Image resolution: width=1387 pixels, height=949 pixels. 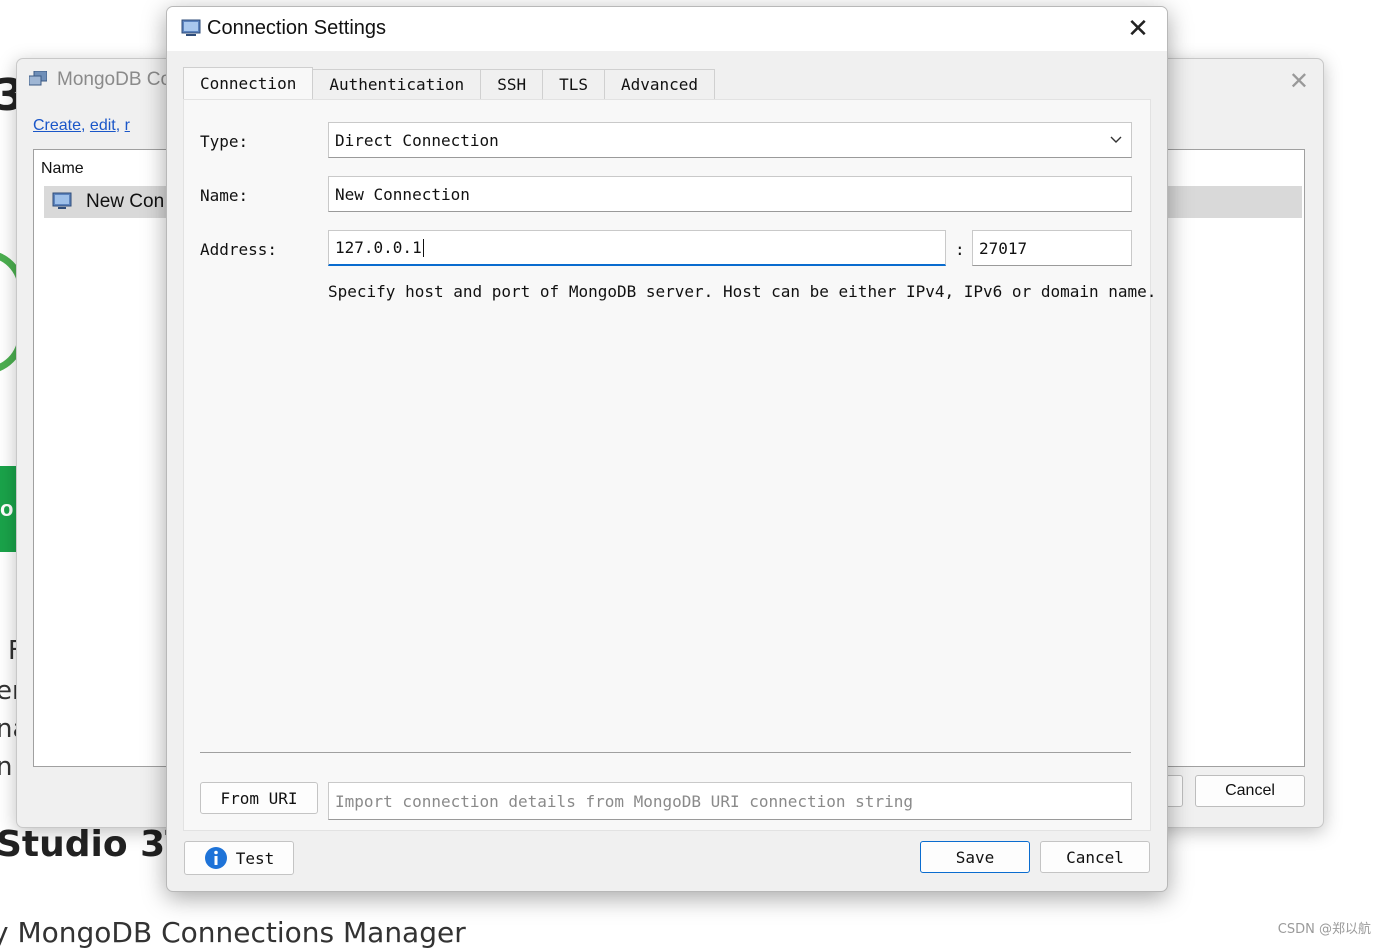 What do you see at coordinates (233, 932) in the screenshot?
I see `background-subtitle: y MongoDB Connections Manager` at bounding box center [233, 932].